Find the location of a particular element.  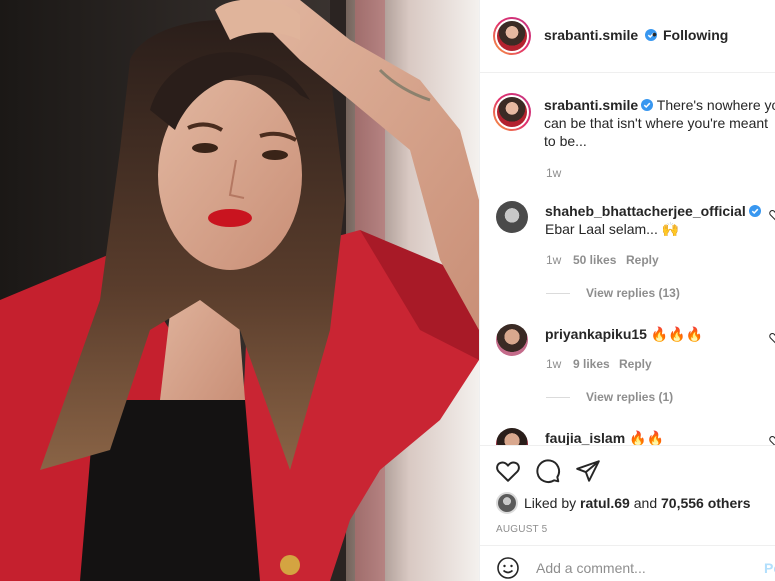

comment-text: priyankapiku15 🔥🔥🔥 is located at coordinates (624, 334).